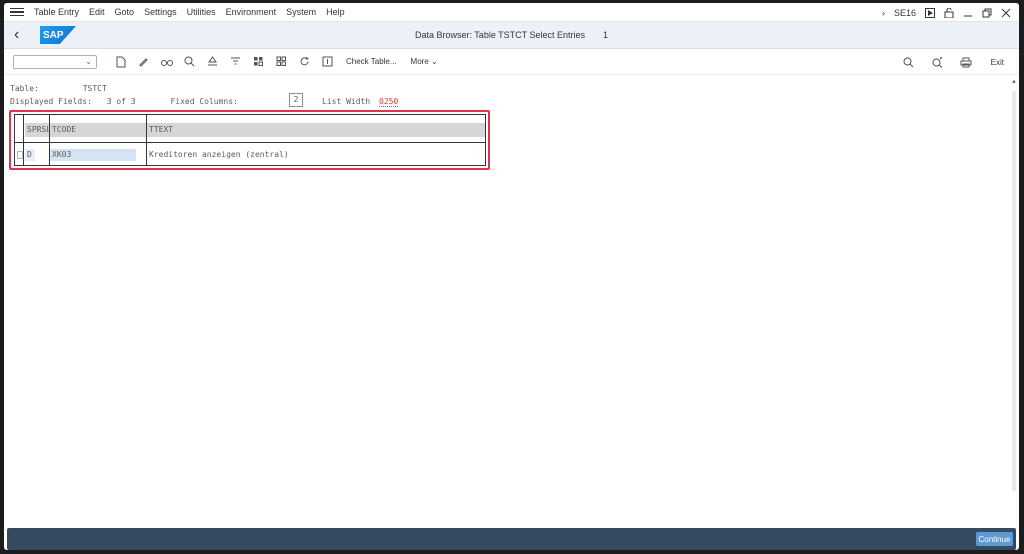 This screenshot has height=554, width=1024. Describe the element at coordinates (1014, 291) in the screenshot. I see `scroll-thumb` at that location.